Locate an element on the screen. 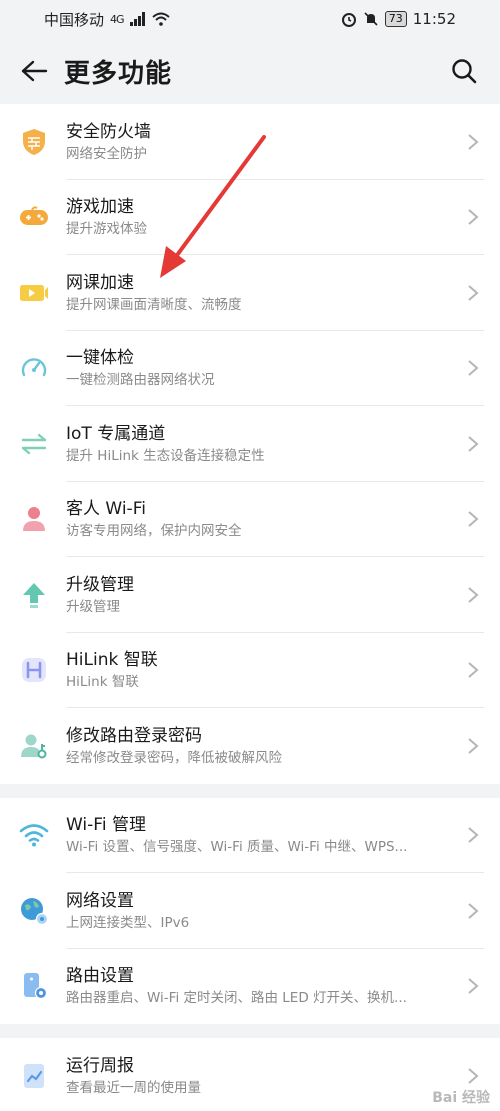  list-item-iot-channel: IoT 专属通道 提升 HiLink 生态设备连接稳定性 is located at coordinates (250, 444).